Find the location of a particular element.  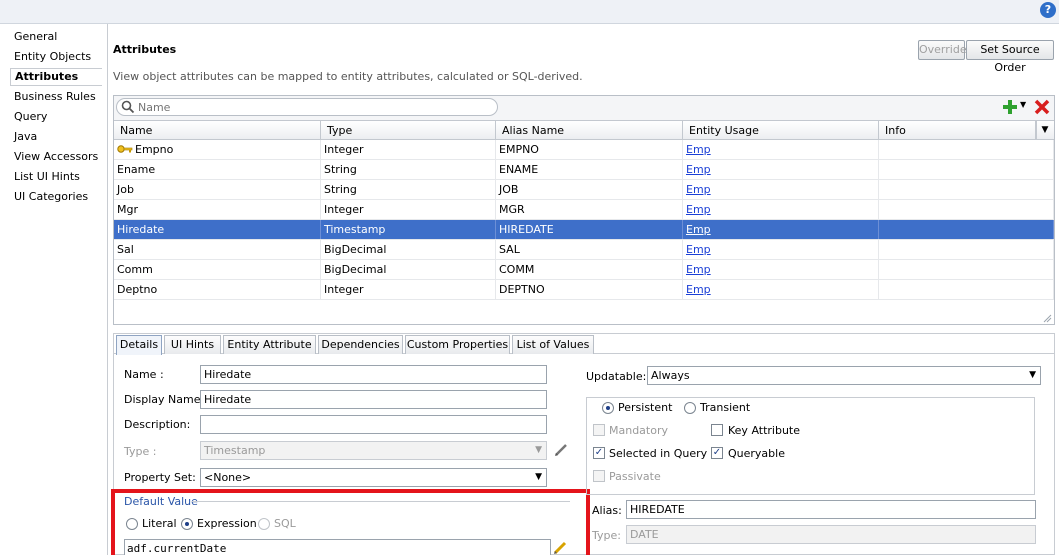

property-set-combo: <None> ▼ is located at coordinates (373, 477).